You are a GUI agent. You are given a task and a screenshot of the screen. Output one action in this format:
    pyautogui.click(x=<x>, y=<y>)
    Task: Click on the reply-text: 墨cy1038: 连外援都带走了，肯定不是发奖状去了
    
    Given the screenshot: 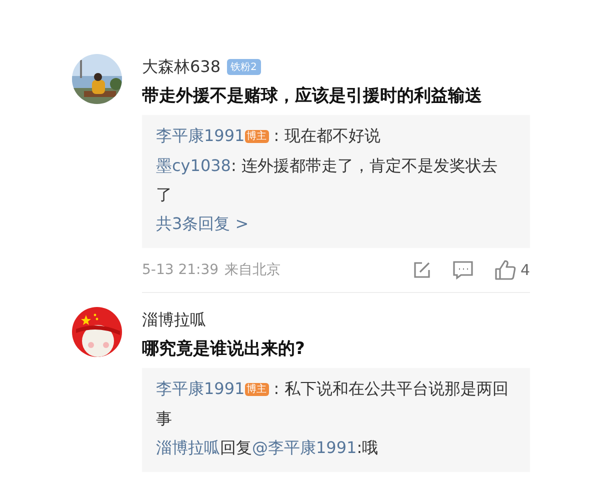 What is the action you would take?
    pyautogui.click(x=327, y=180)
    